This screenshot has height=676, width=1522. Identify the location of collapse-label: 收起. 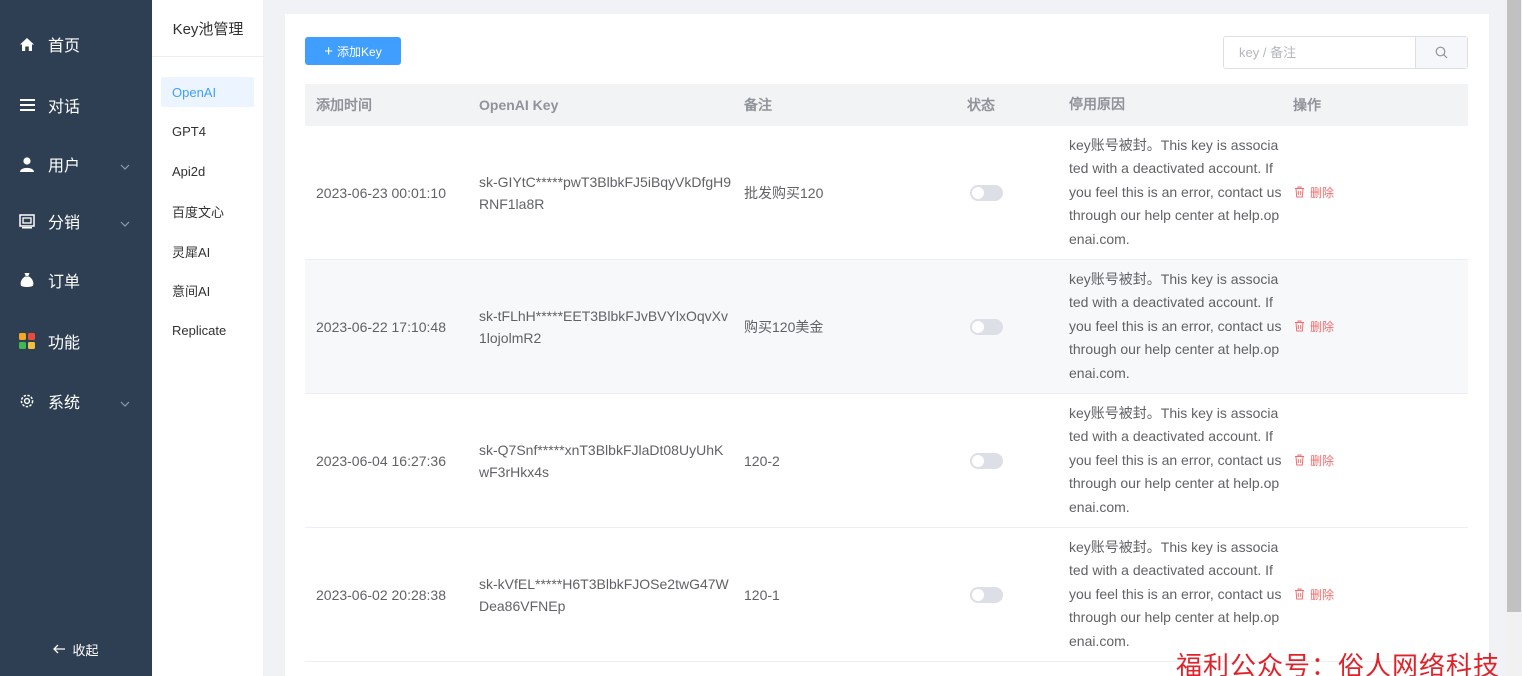
(85, 650).